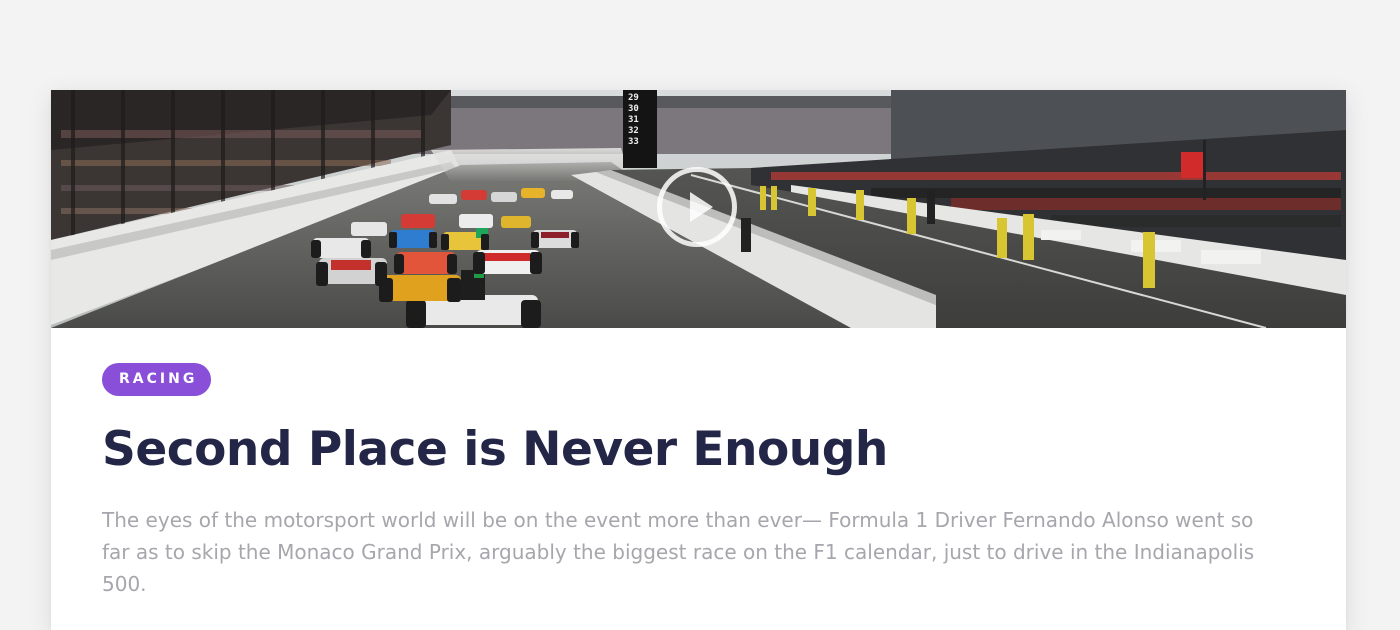 Image resolution: width=1400 pixels, height=630 pixels. What do you see at coordinates (633, 131) in the screenshot?
I see `pylon-position-4: 32` at bounding box center [633, 131].